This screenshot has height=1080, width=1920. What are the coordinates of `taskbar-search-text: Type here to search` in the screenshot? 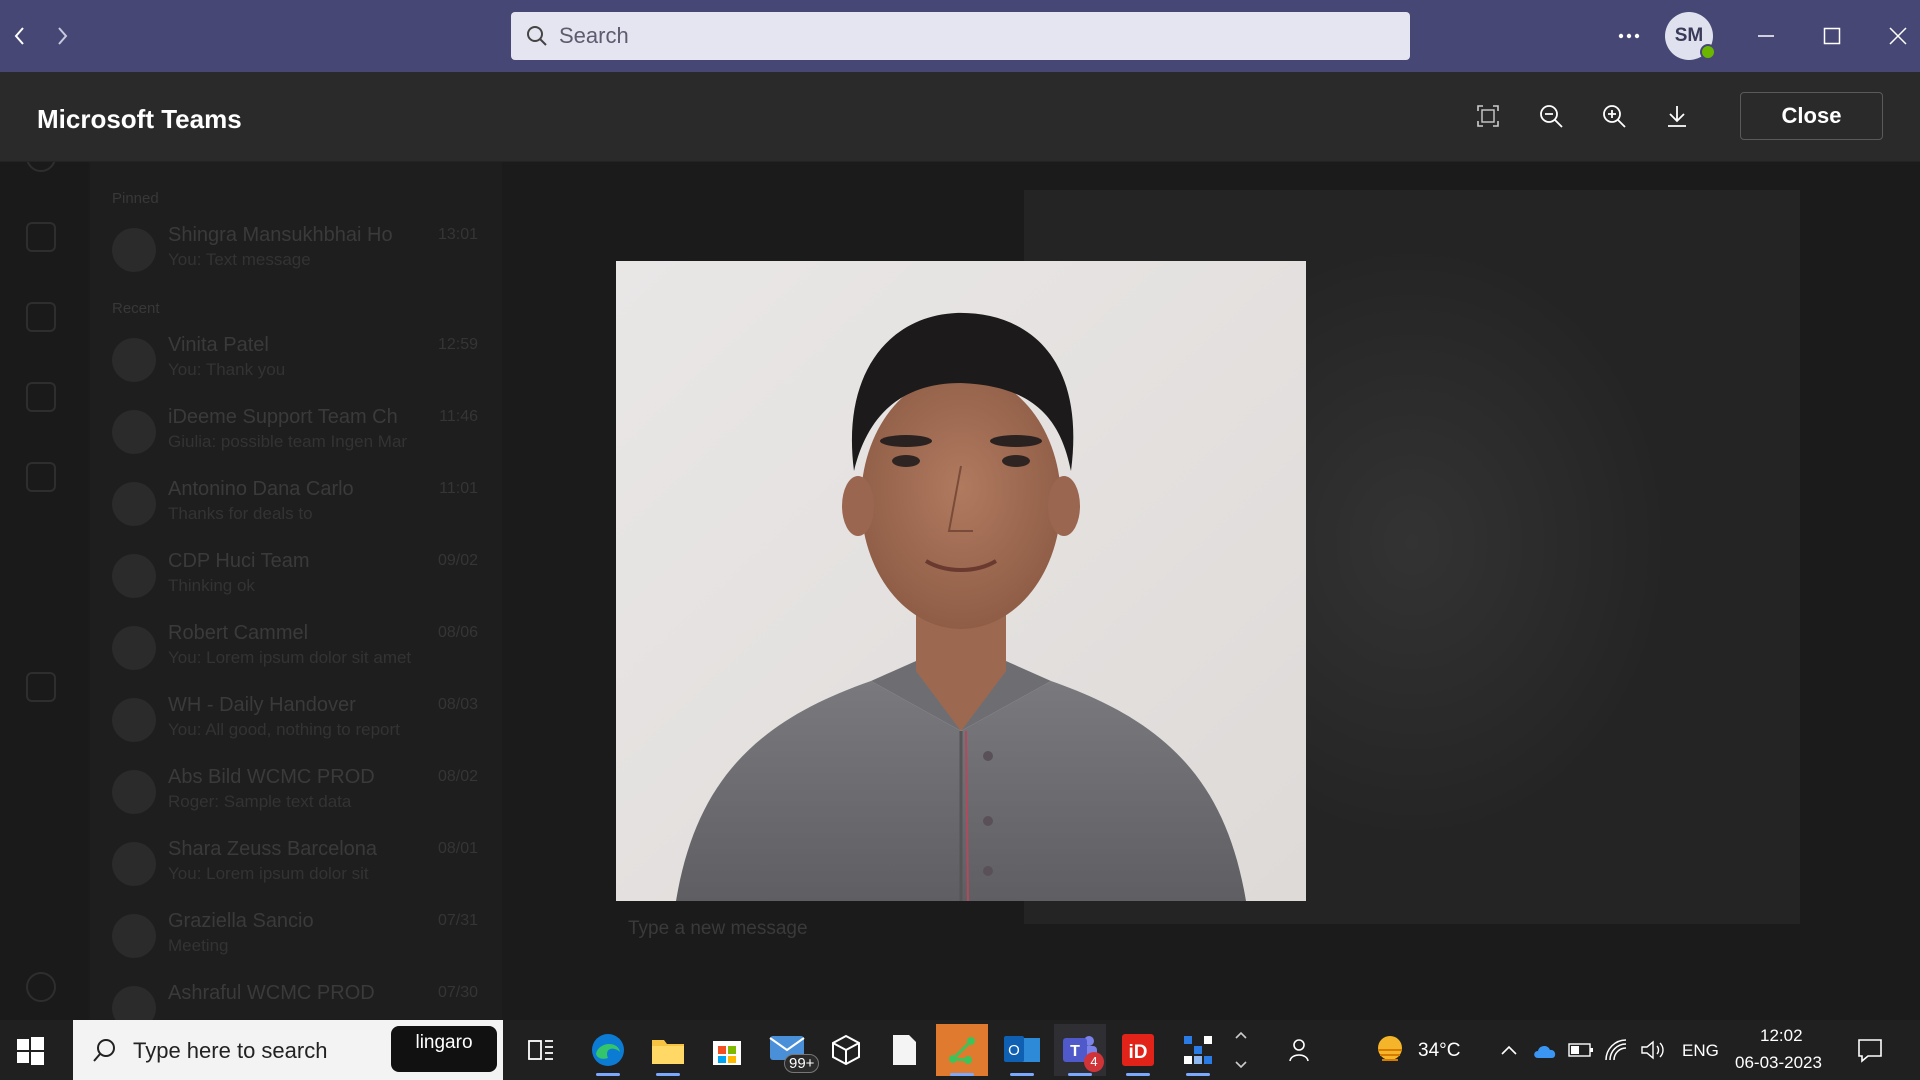 It's located at (230, 1050).